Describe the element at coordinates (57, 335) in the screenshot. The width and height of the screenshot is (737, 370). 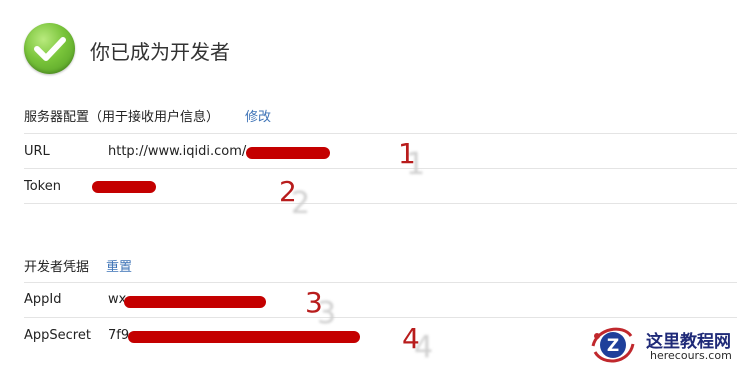
I see `appsecret-label: AppSecret` at that location.